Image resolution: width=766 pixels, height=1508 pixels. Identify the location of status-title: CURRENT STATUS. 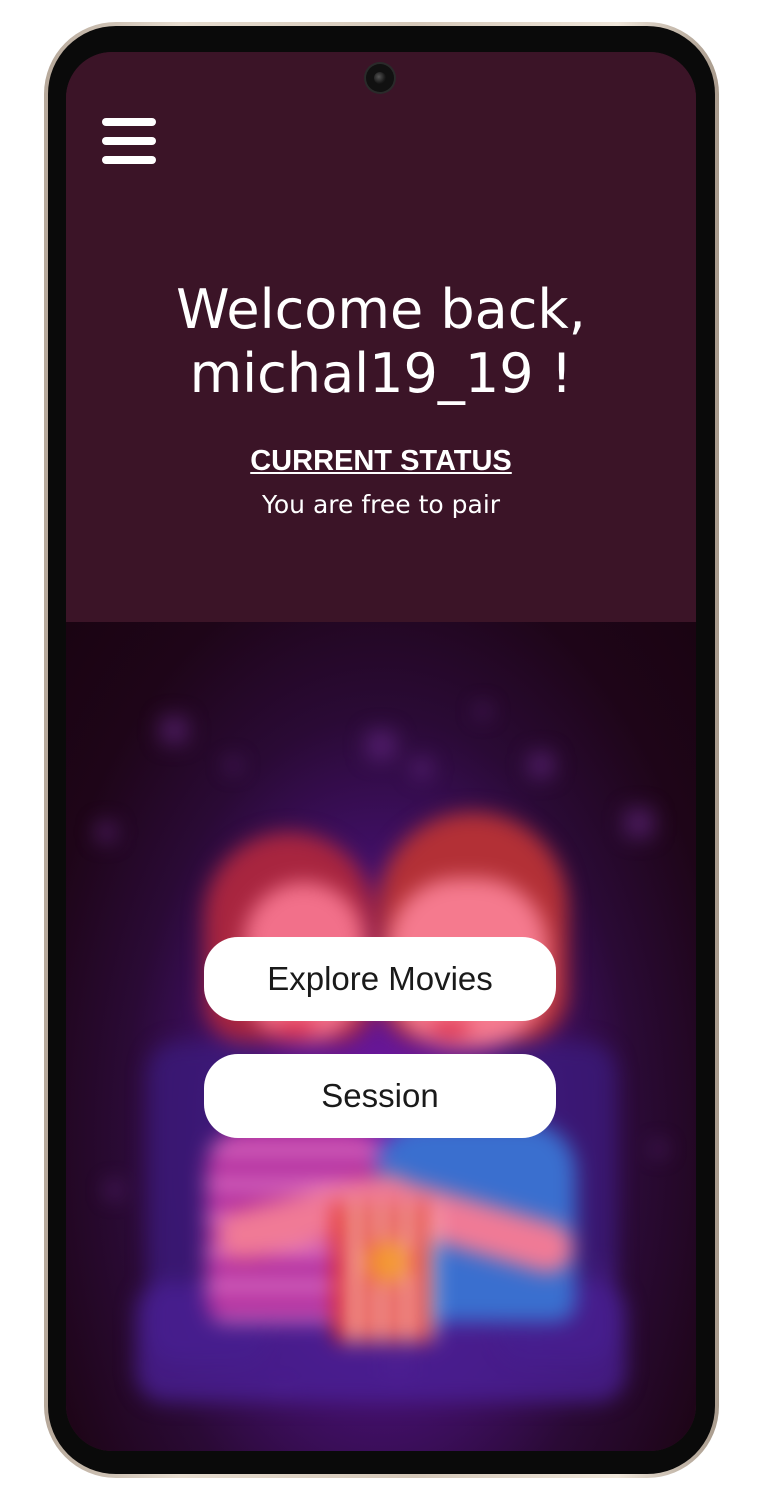
(381, 461).